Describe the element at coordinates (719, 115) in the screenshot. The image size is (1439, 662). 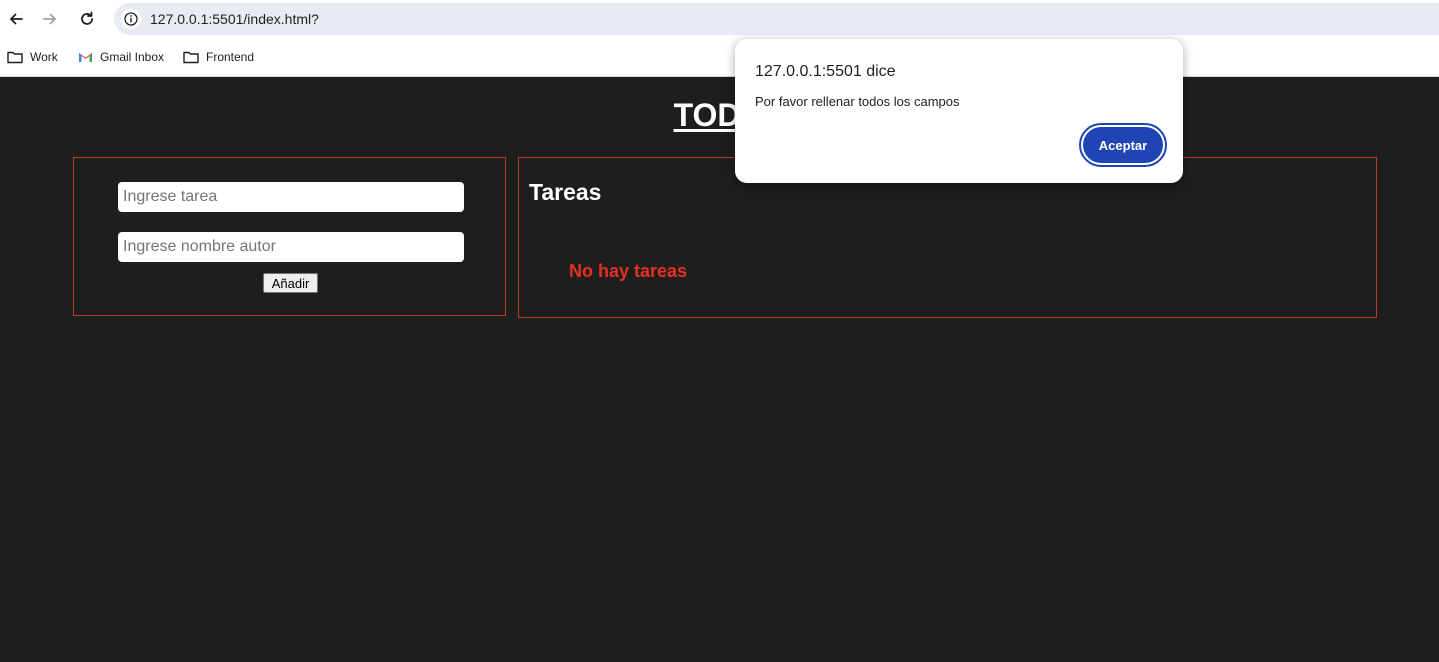
I see `page-title: TODO` at that location.